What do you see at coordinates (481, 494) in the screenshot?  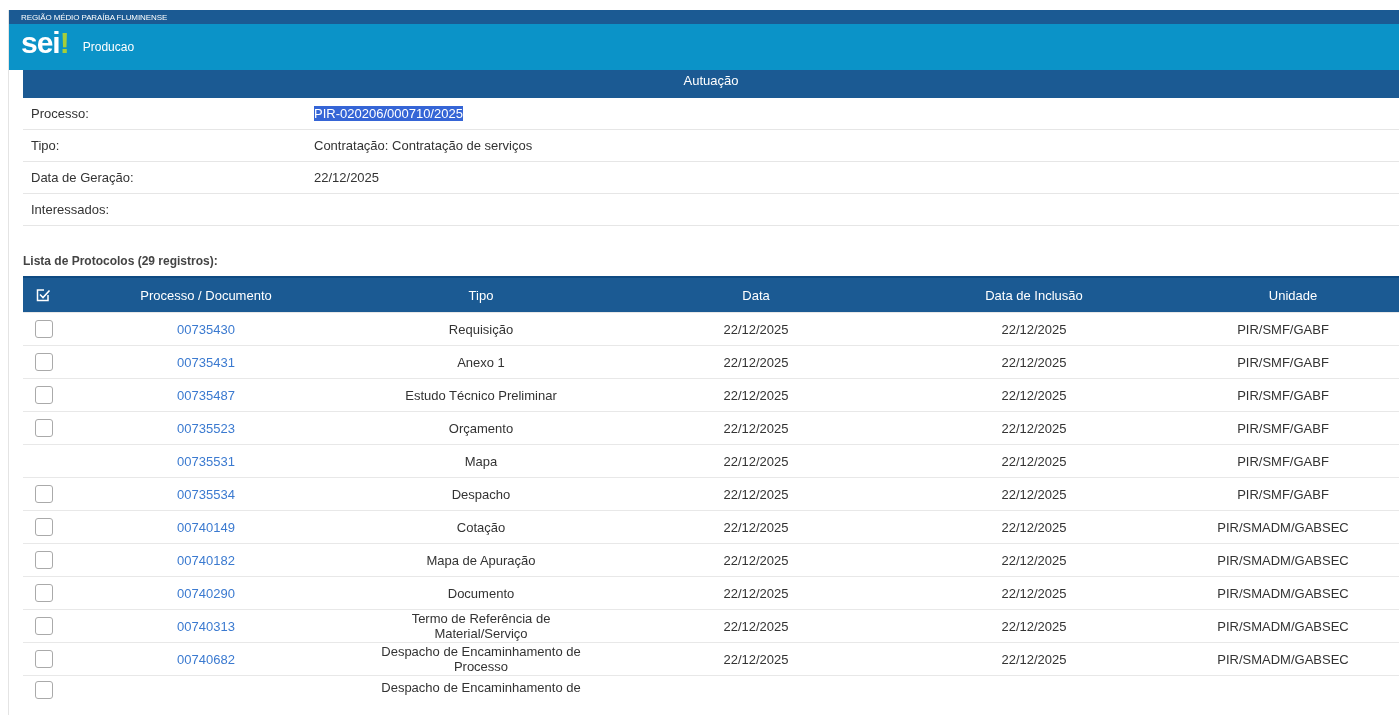 I see `table-cell: Despacho` at bounding box center [481, 494].